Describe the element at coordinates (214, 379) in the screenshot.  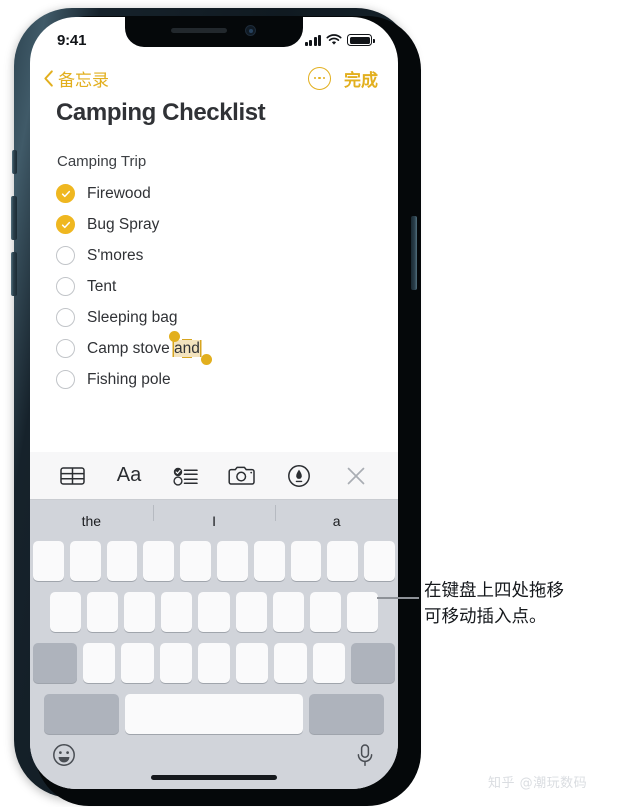
I see `checklist-item: Fishing pole` at that location.